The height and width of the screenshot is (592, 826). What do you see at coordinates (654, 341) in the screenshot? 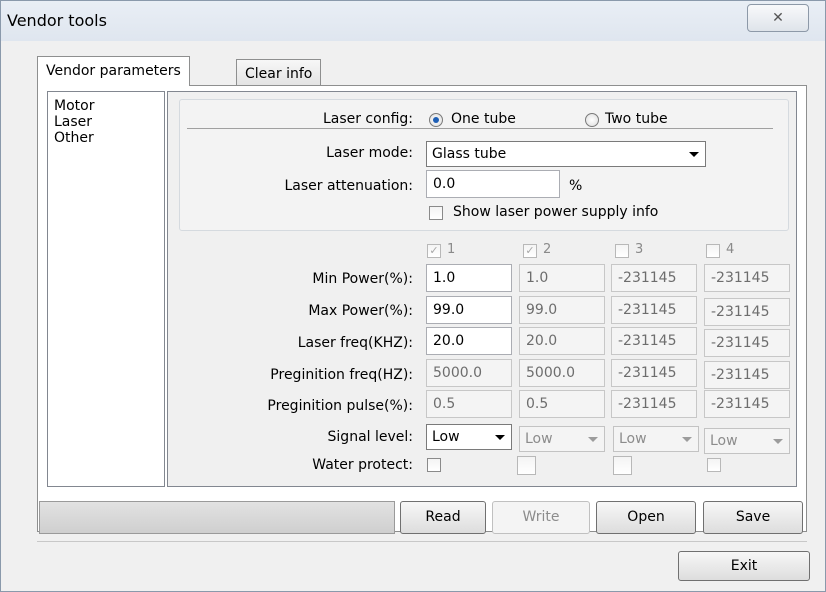
I see `laser-freq-tube-3: -231145` at bounding box center [654, 341].